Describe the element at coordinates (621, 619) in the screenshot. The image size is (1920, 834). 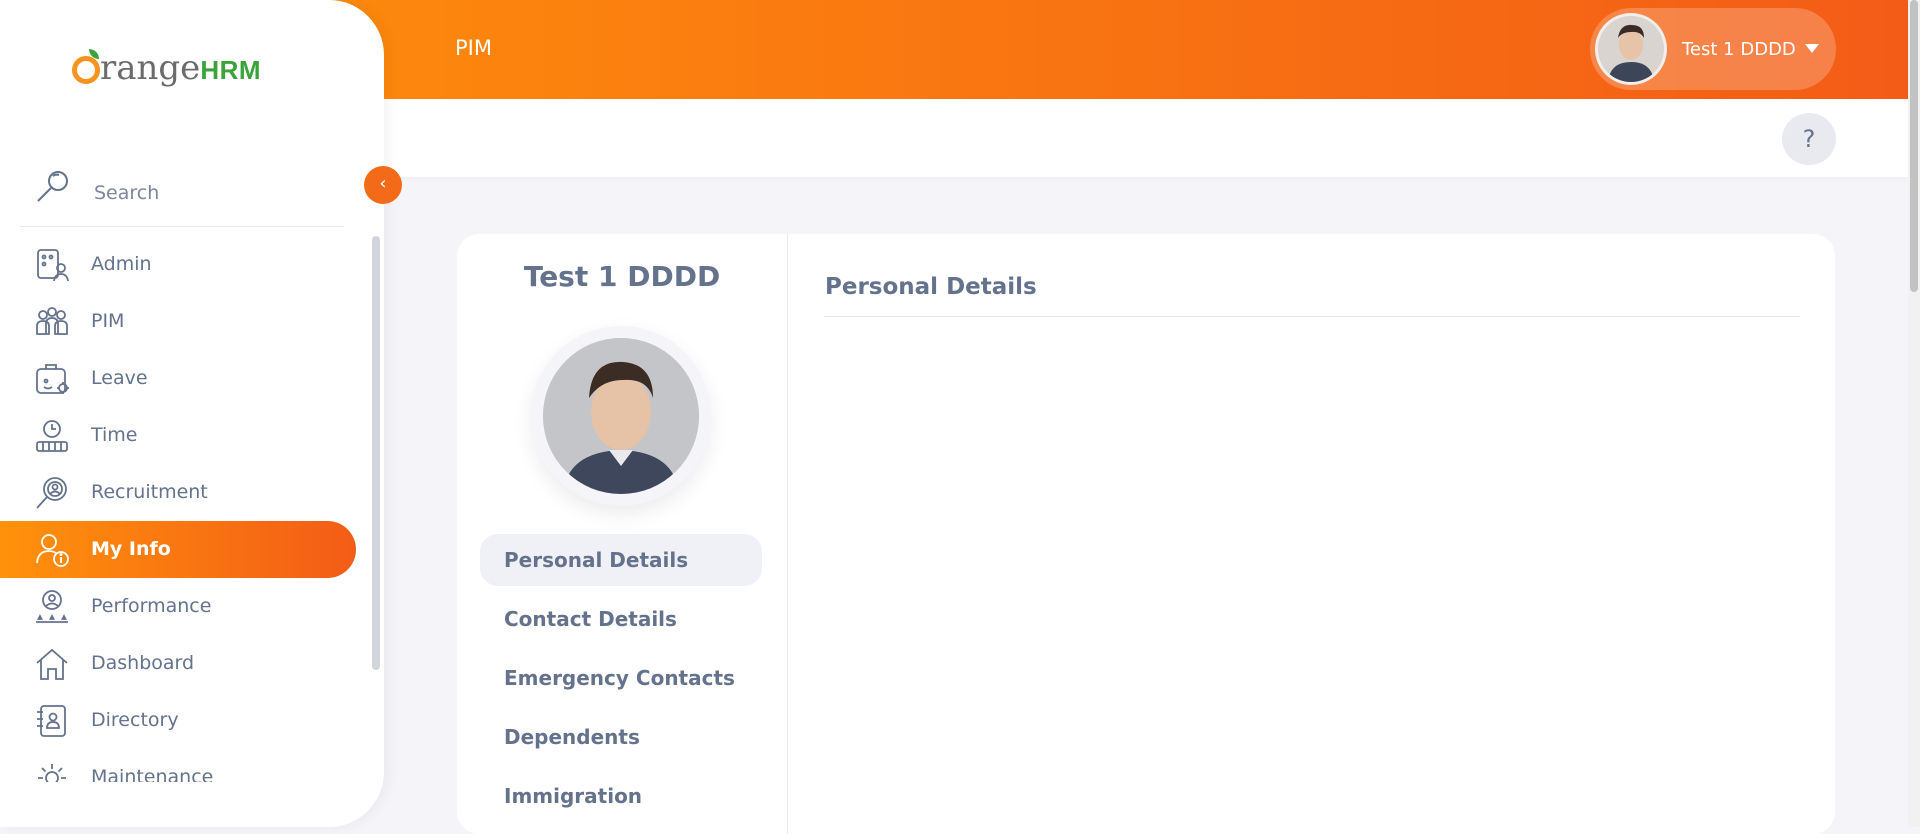
I see `tab-contact-details: Contact Details` at that location.